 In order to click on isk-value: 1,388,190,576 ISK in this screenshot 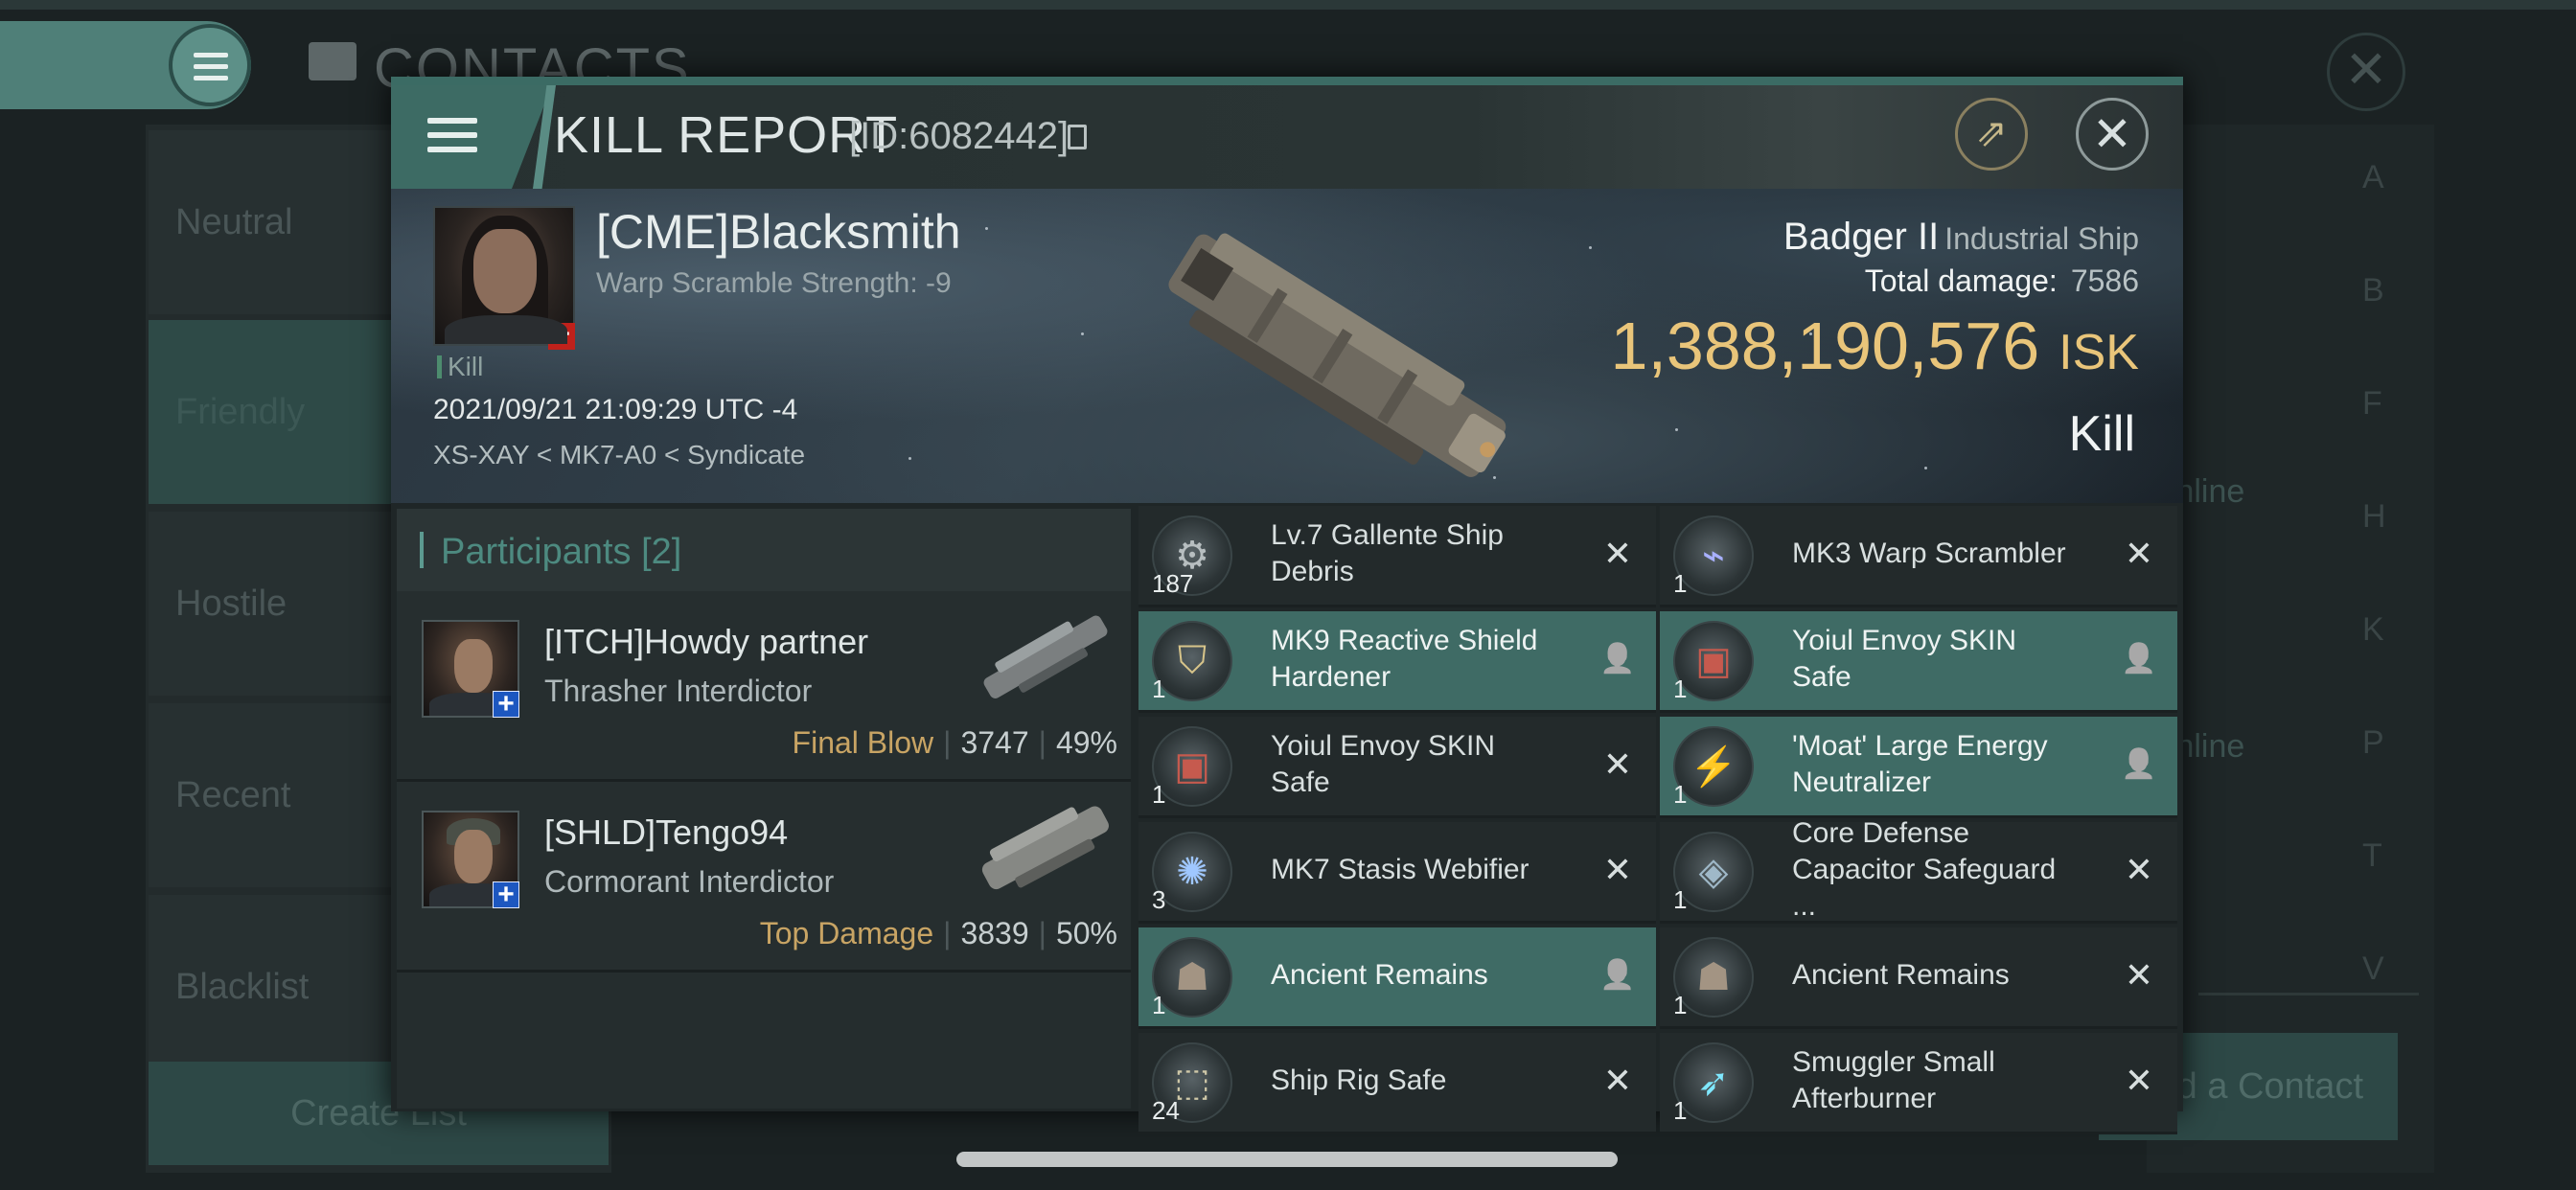, I will do `click(1875, 346)`.